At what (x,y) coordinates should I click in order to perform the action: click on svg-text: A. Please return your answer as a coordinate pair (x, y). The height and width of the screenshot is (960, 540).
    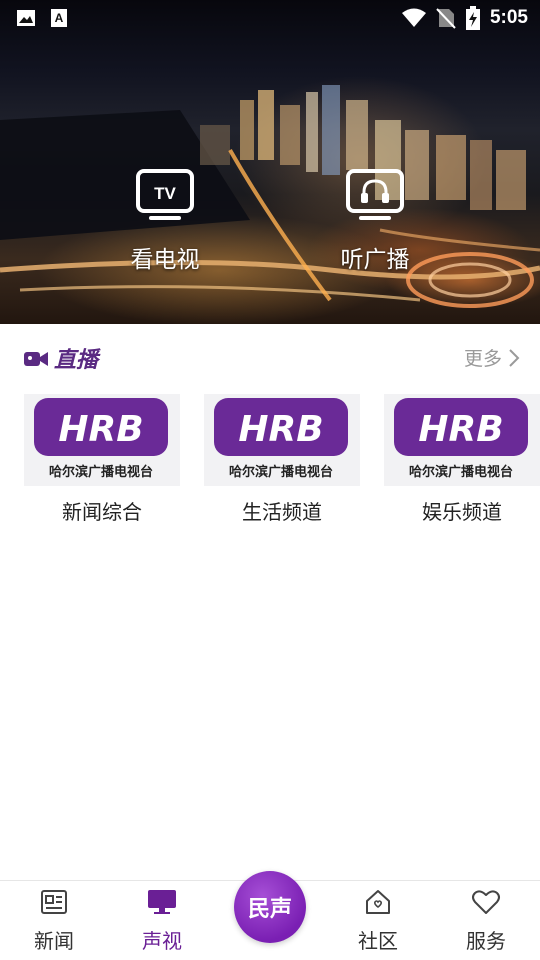
    Looking at the image, I should click on (59, 18).